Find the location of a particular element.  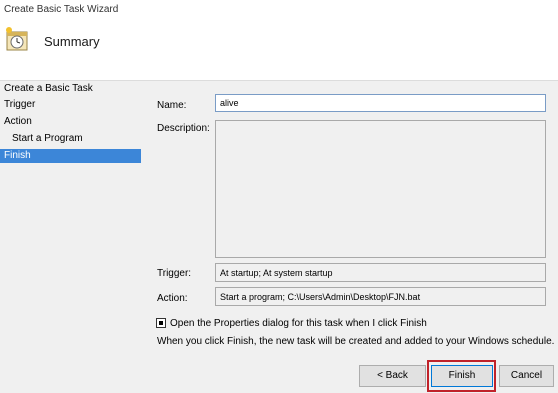

name-field: alive is located at coordinates (380, 103).